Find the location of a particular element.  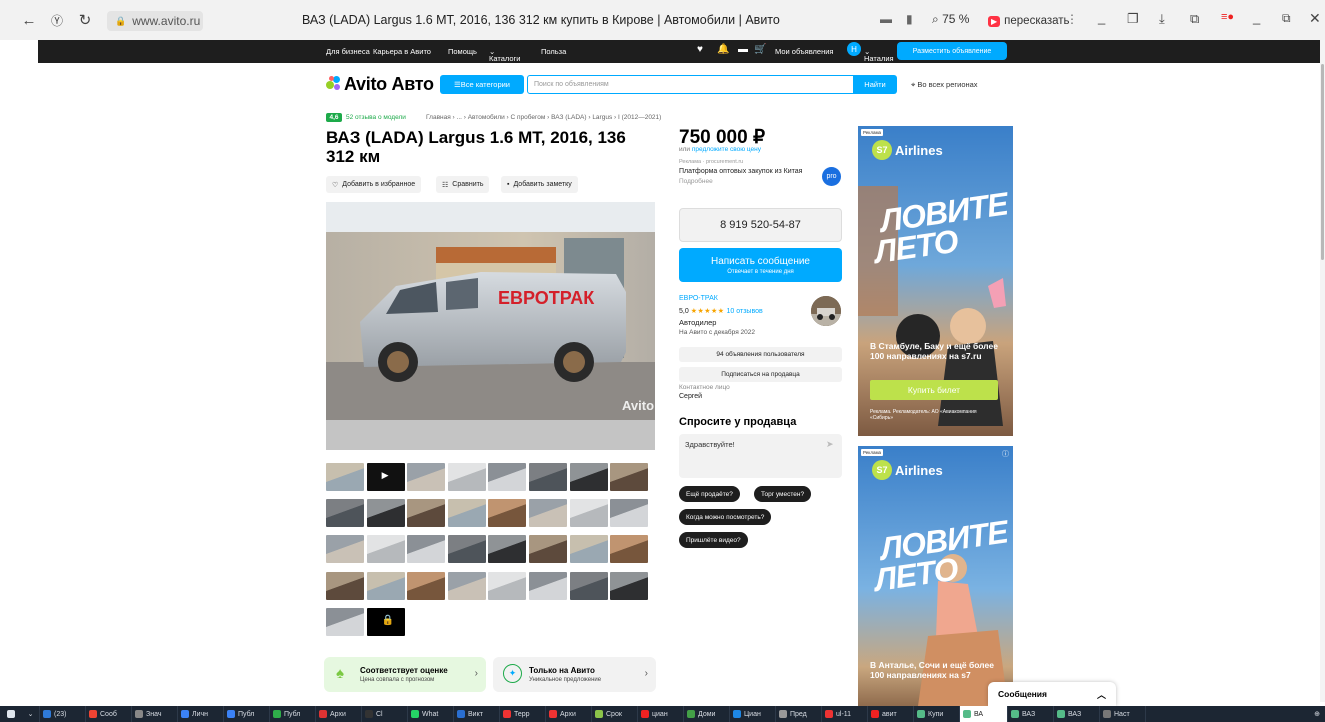

compare-button: ☷ Сравнить is located at coordinates (463, 184).